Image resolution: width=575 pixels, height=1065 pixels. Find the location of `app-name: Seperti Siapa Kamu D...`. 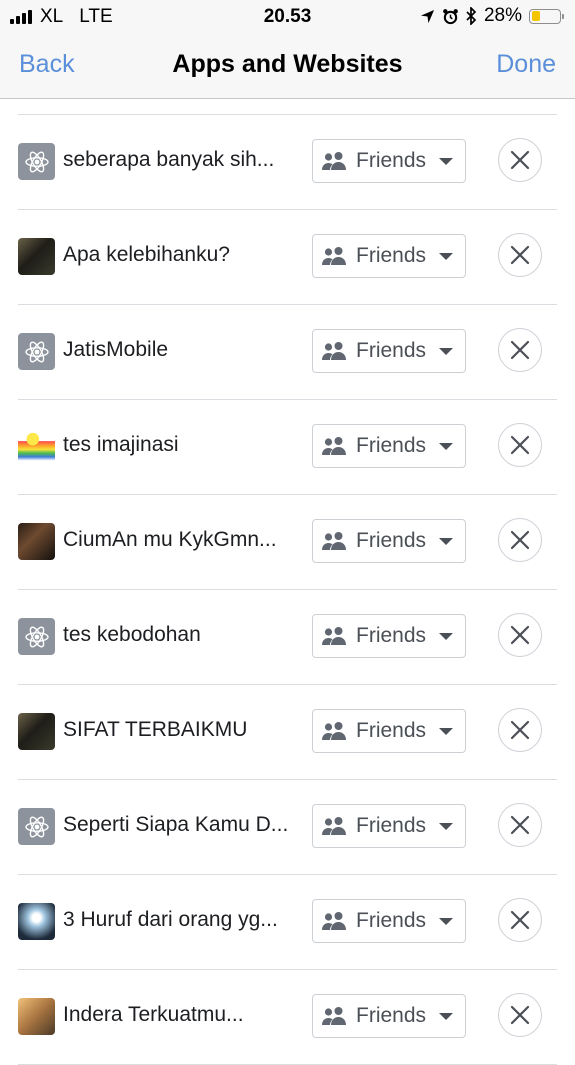

app-name: Seperti Siapa Kamu D... is located at coordinates (176, 824).